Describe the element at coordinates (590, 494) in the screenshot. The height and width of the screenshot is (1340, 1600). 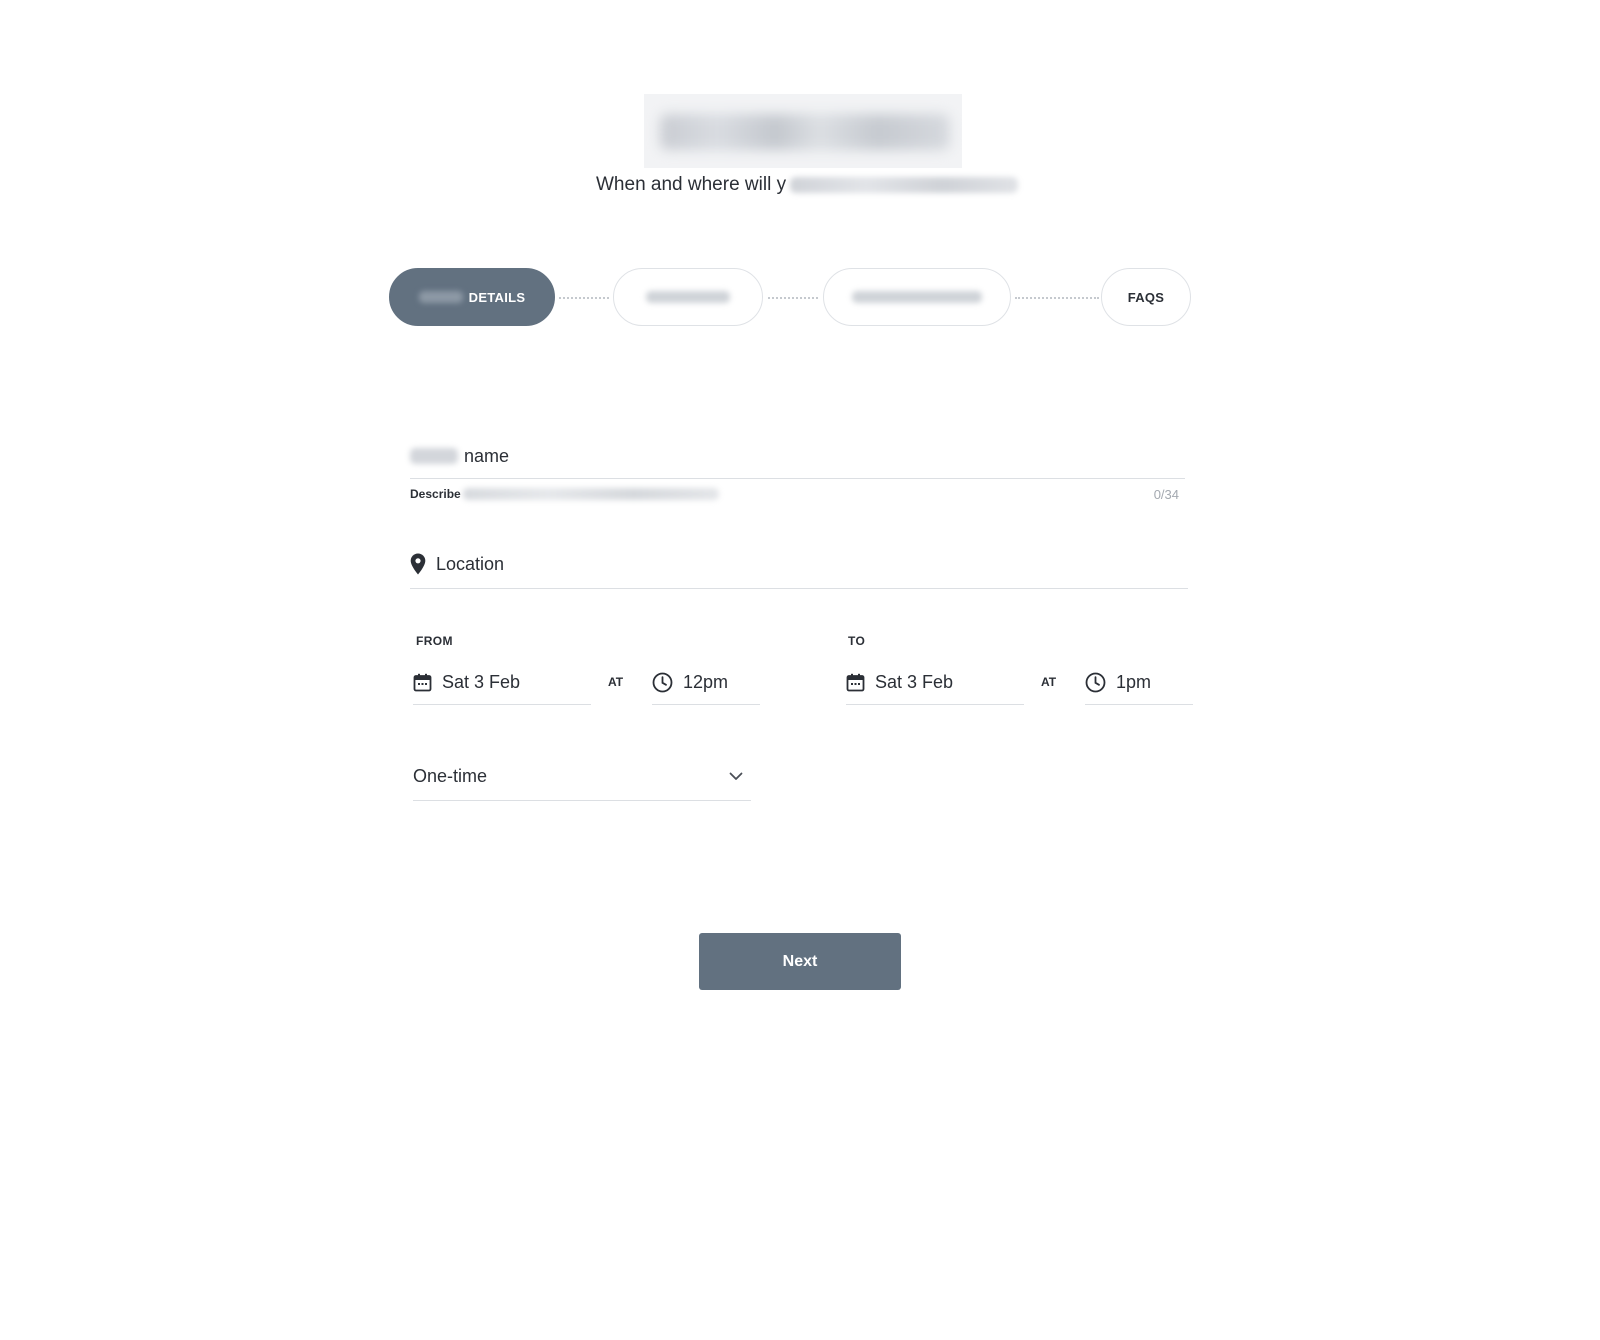
I see `helper-redacted` at that location.